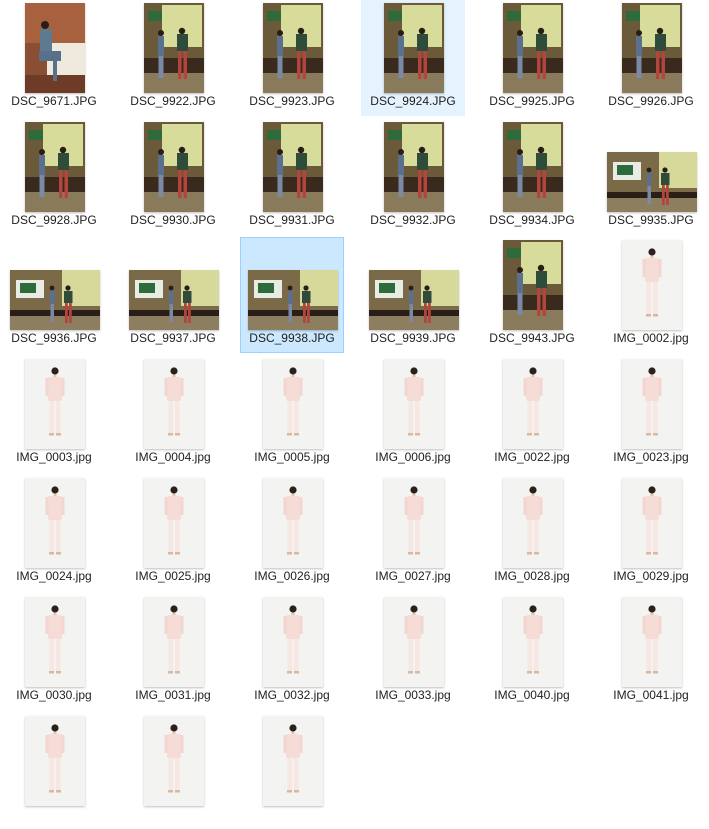 The height and width of the screenshot is (829, 709). I want to click on file-item: DSC_9934.JPG, so click(532, 177).